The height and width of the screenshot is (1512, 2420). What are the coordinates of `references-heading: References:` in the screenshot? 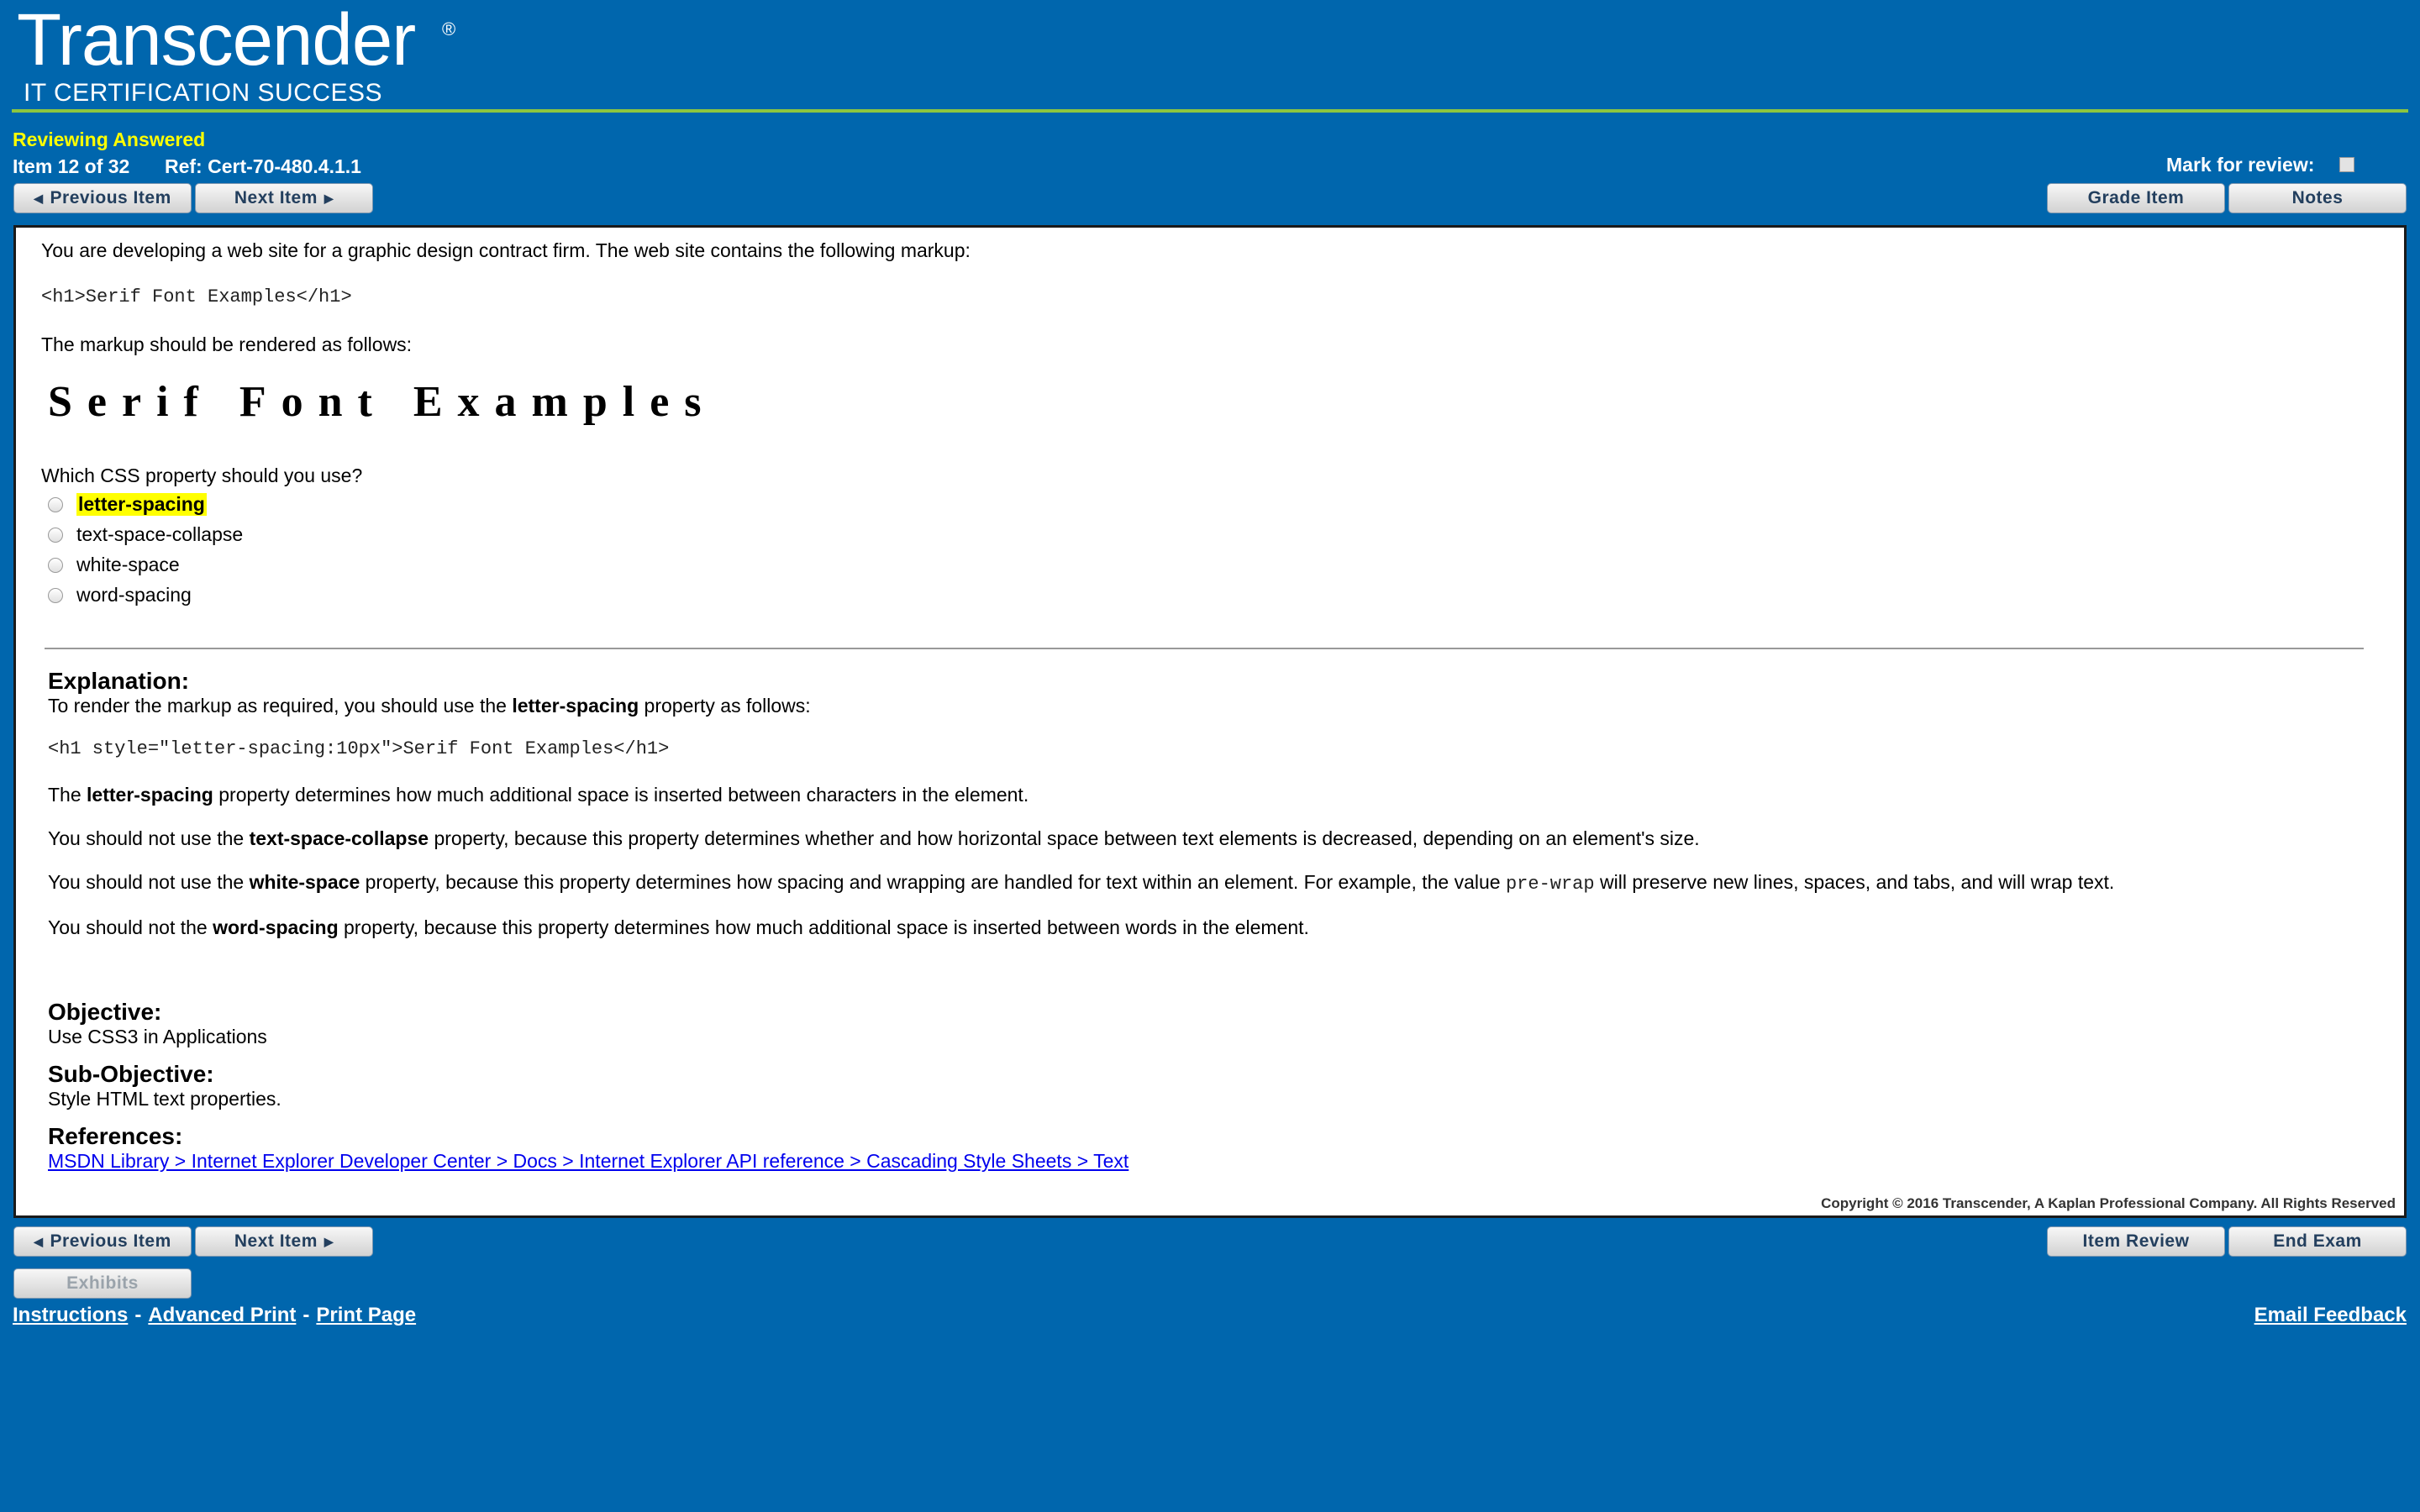 It's located at (116, 1136).